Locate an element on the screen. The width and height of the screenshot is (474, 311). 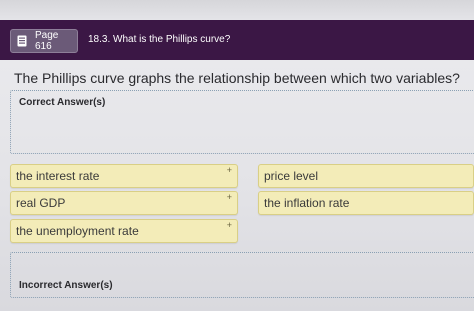
chip-label: price level is located at coordinates (291, 176).